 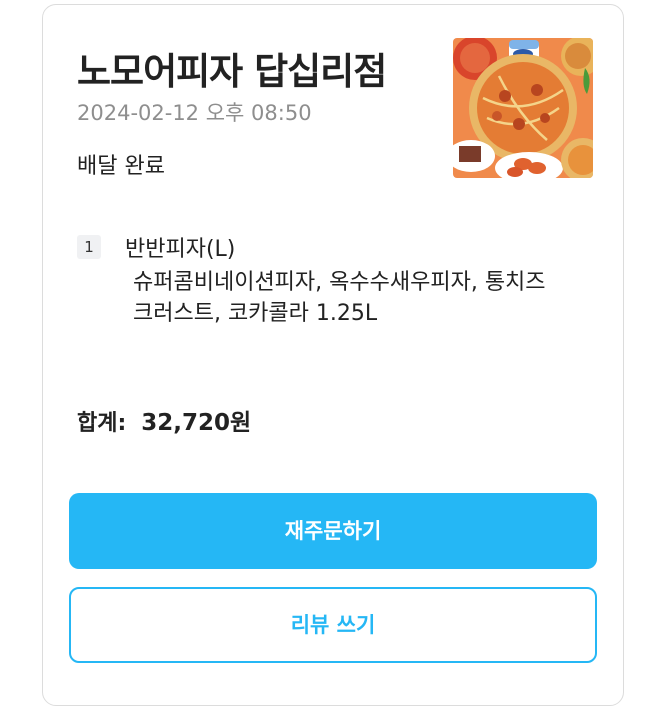 What do you see at coordinates (333, 625) in the screenshot?
I see `write-review-button: 리뷰 쓰기` at bounding box center [333, 625].